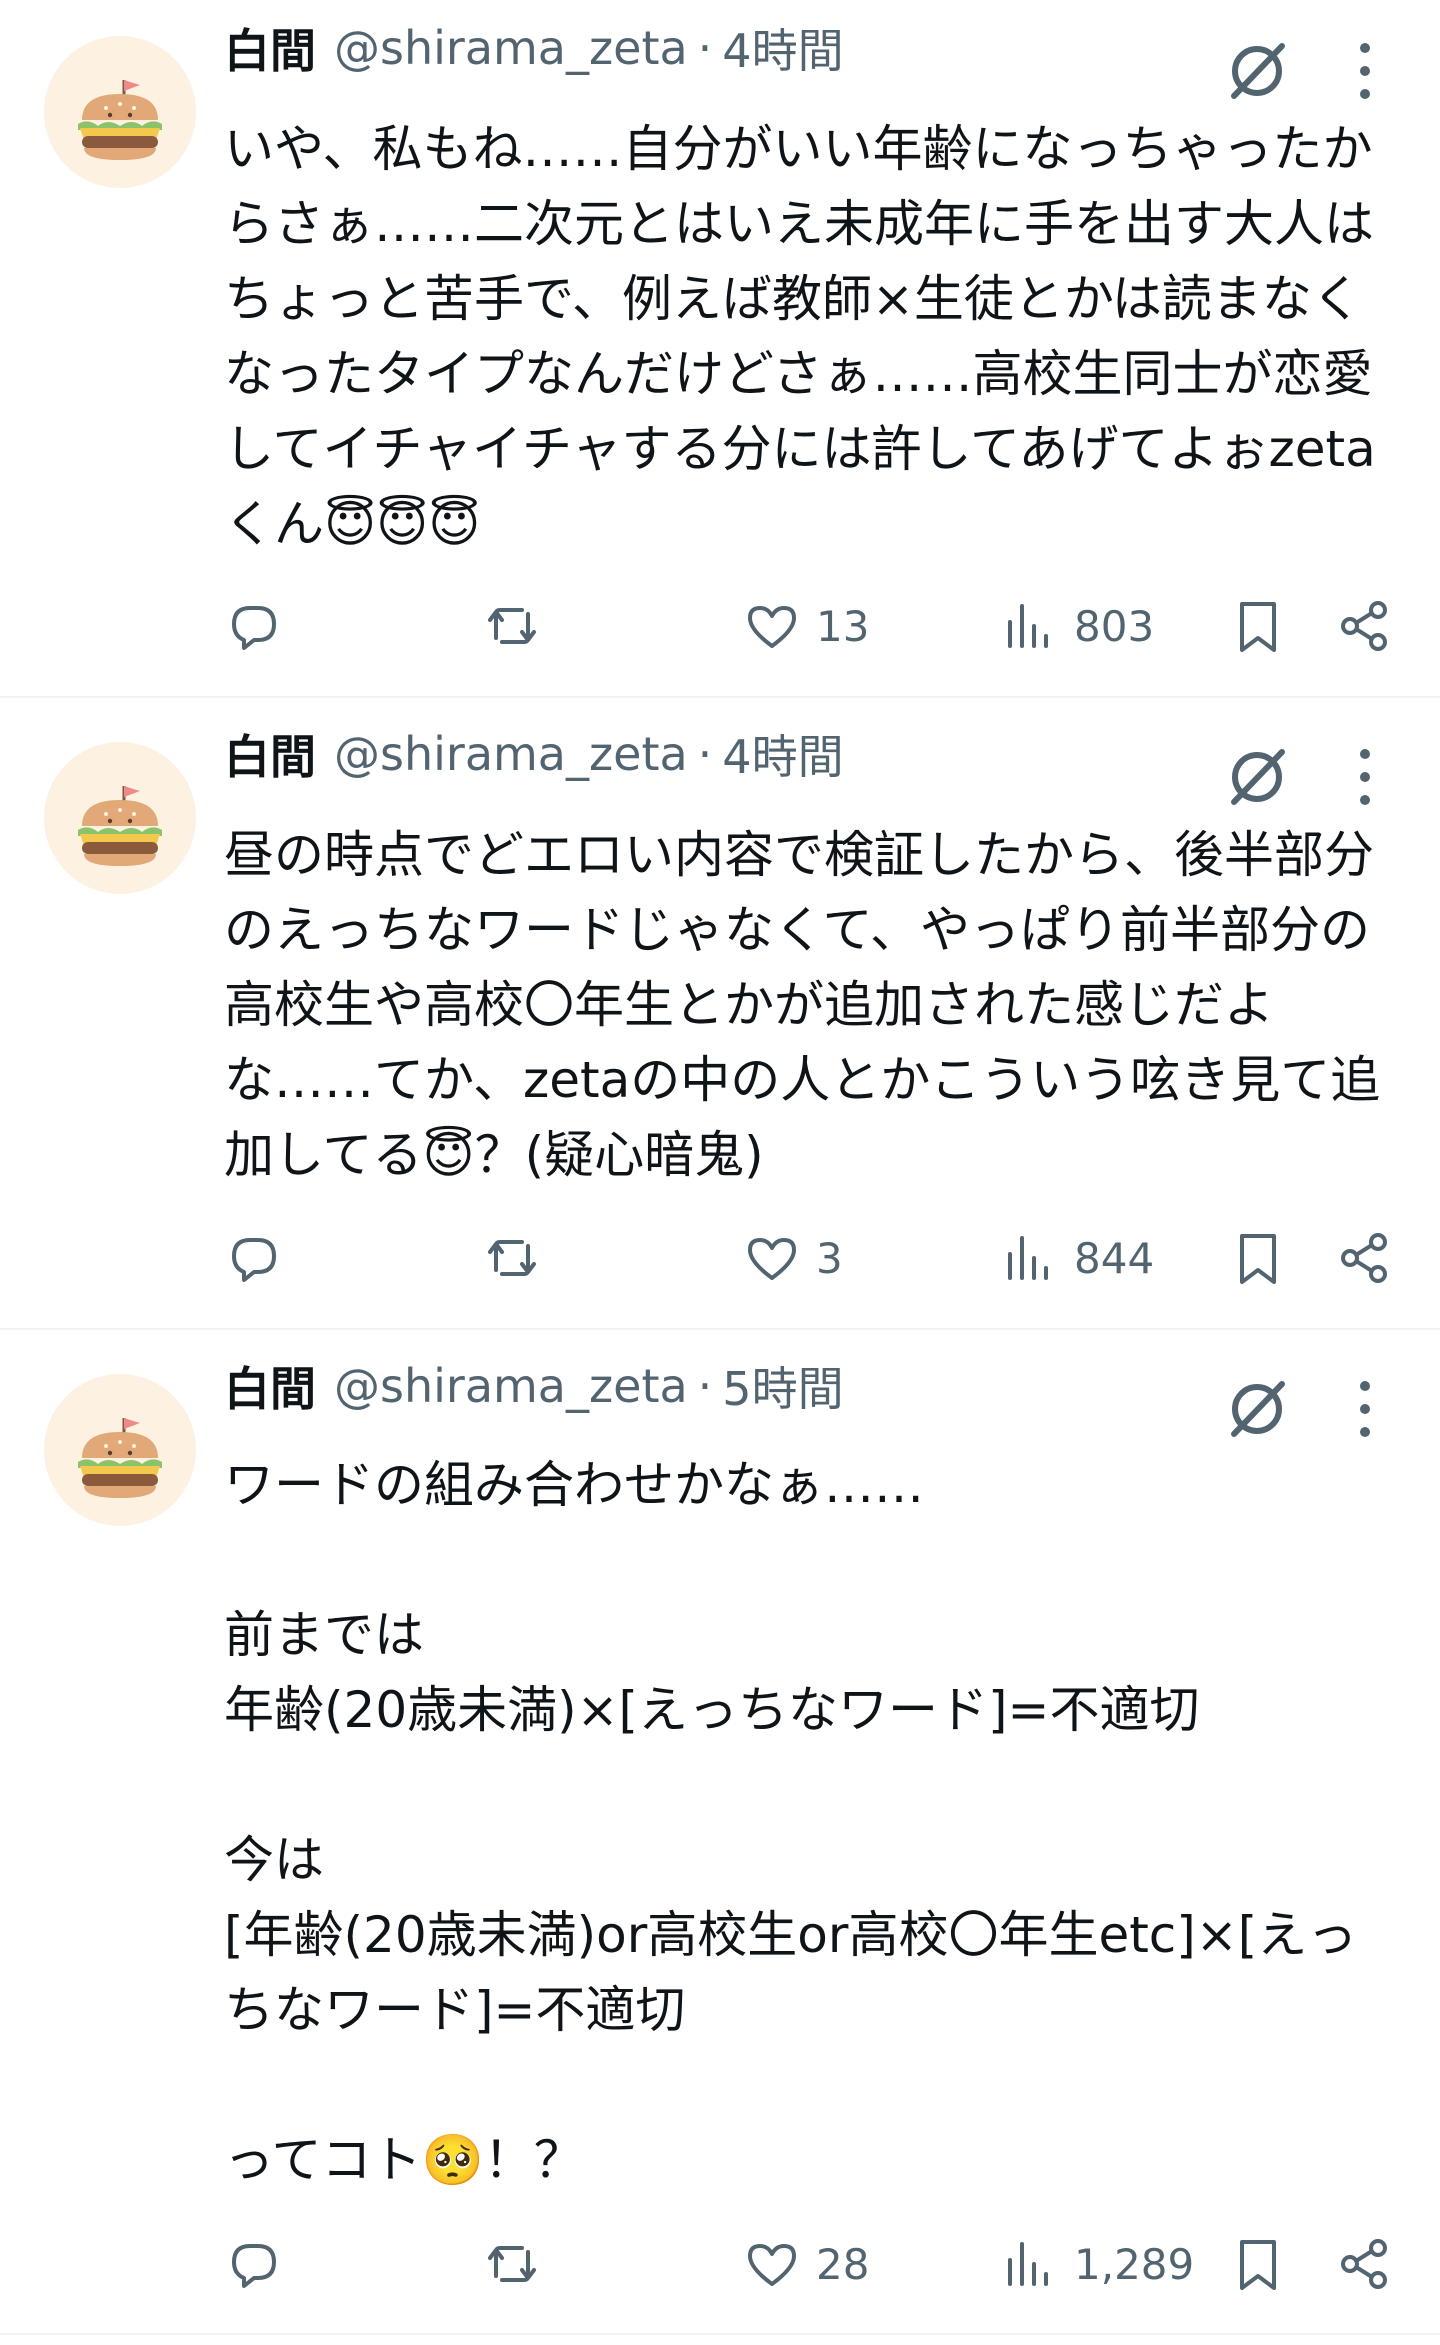  What do you see at coordinates (805, 626) in the screenshot?
I see `like-button: 13` at bounding box center [805, 626].